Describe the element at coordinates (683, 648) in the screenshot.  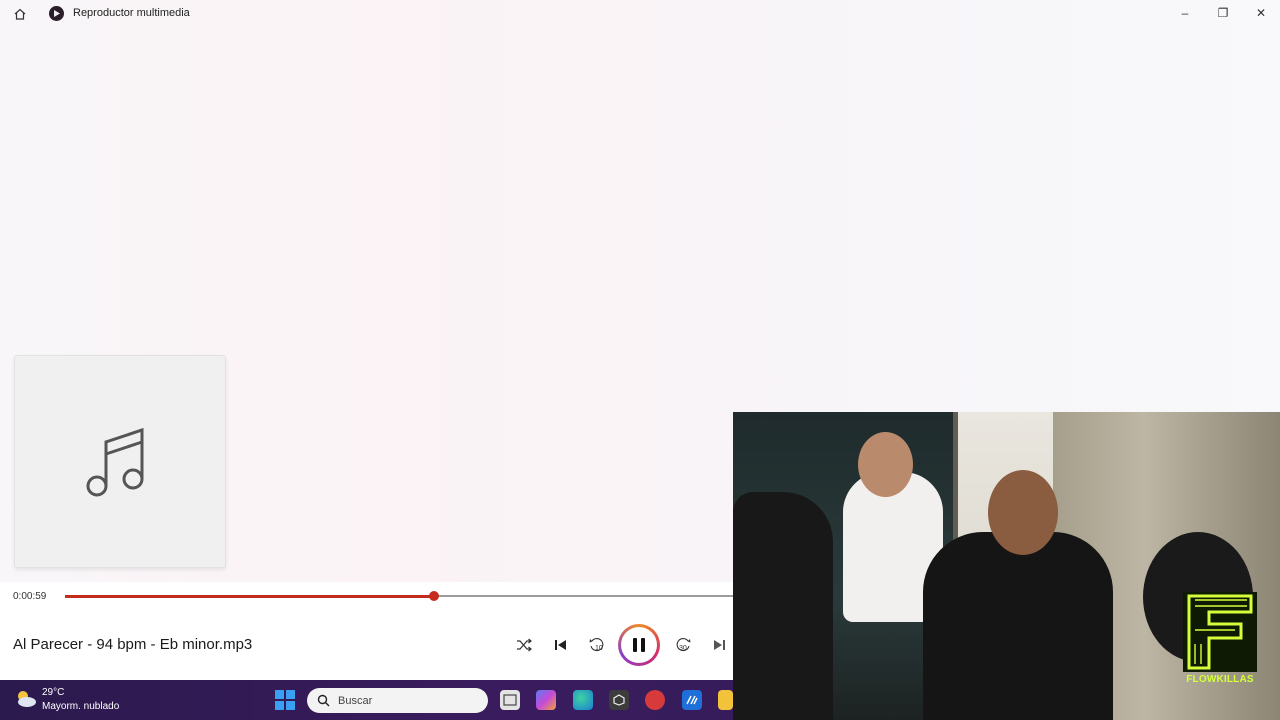
I see `skip-forward-label: 30` at that location.